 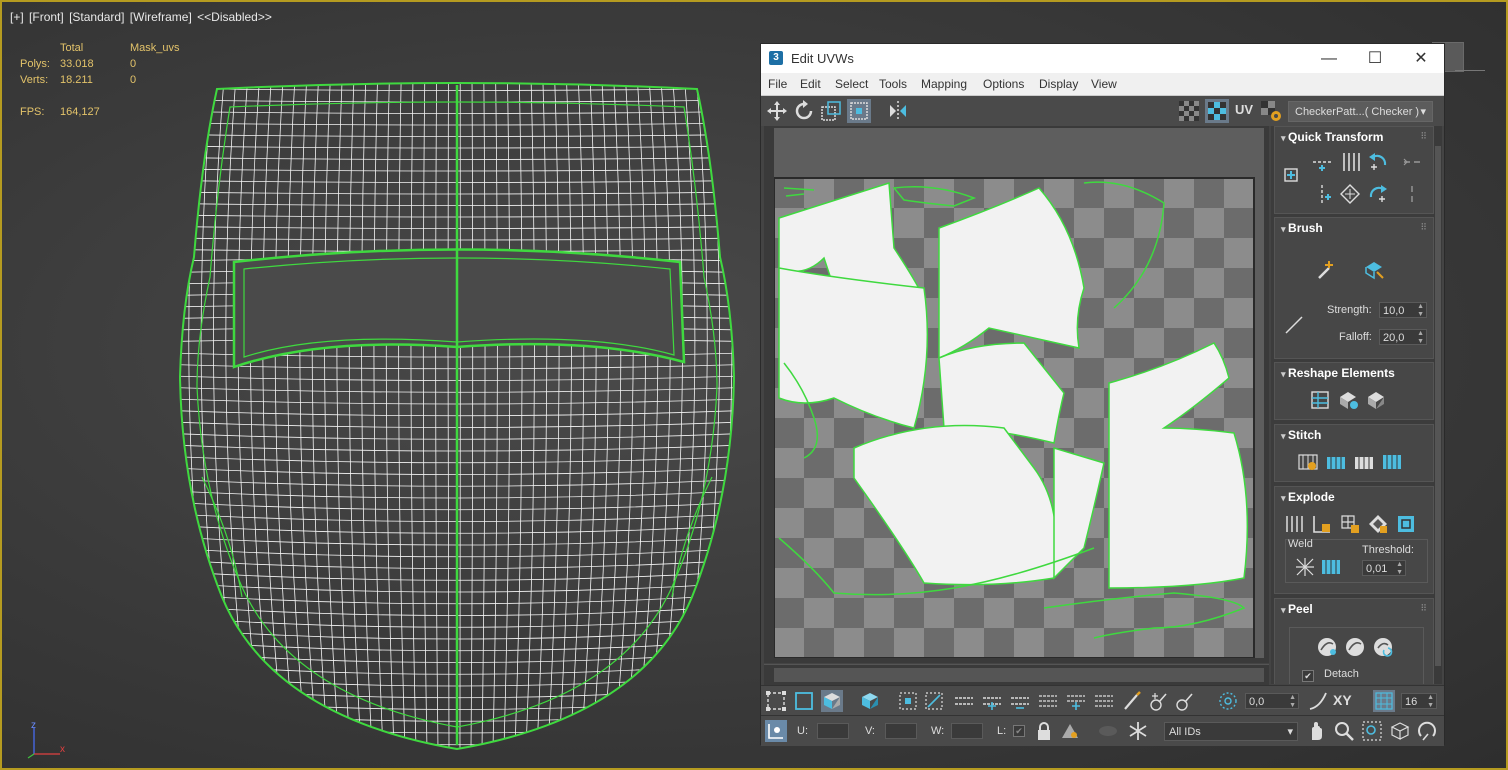 What do you see at coordinates (1412, 162) in the screenshot?
I see `flip-horizontal-icon` at bounding box center [1412, 162].